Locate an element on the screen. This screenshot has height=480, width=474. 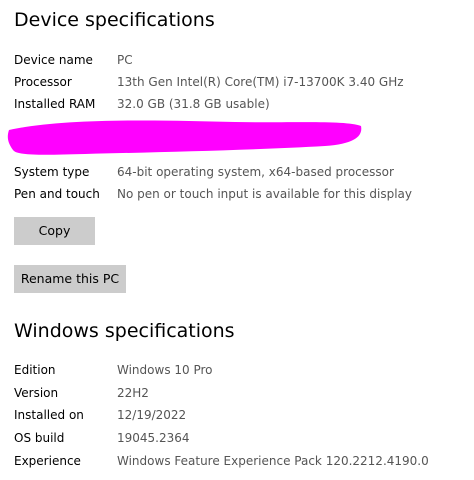
redaction-mark is located at coordinates (184, 137).